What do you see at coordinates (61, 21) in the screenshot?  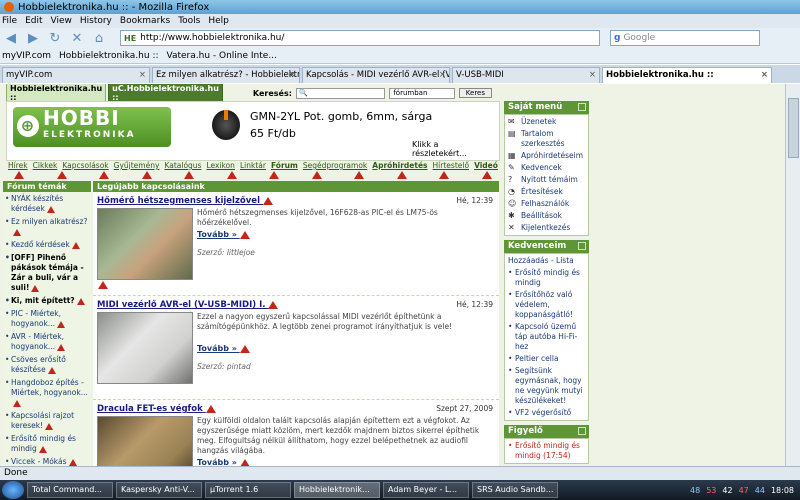 I see `menu-view: View` at bounding box center [61, 21].